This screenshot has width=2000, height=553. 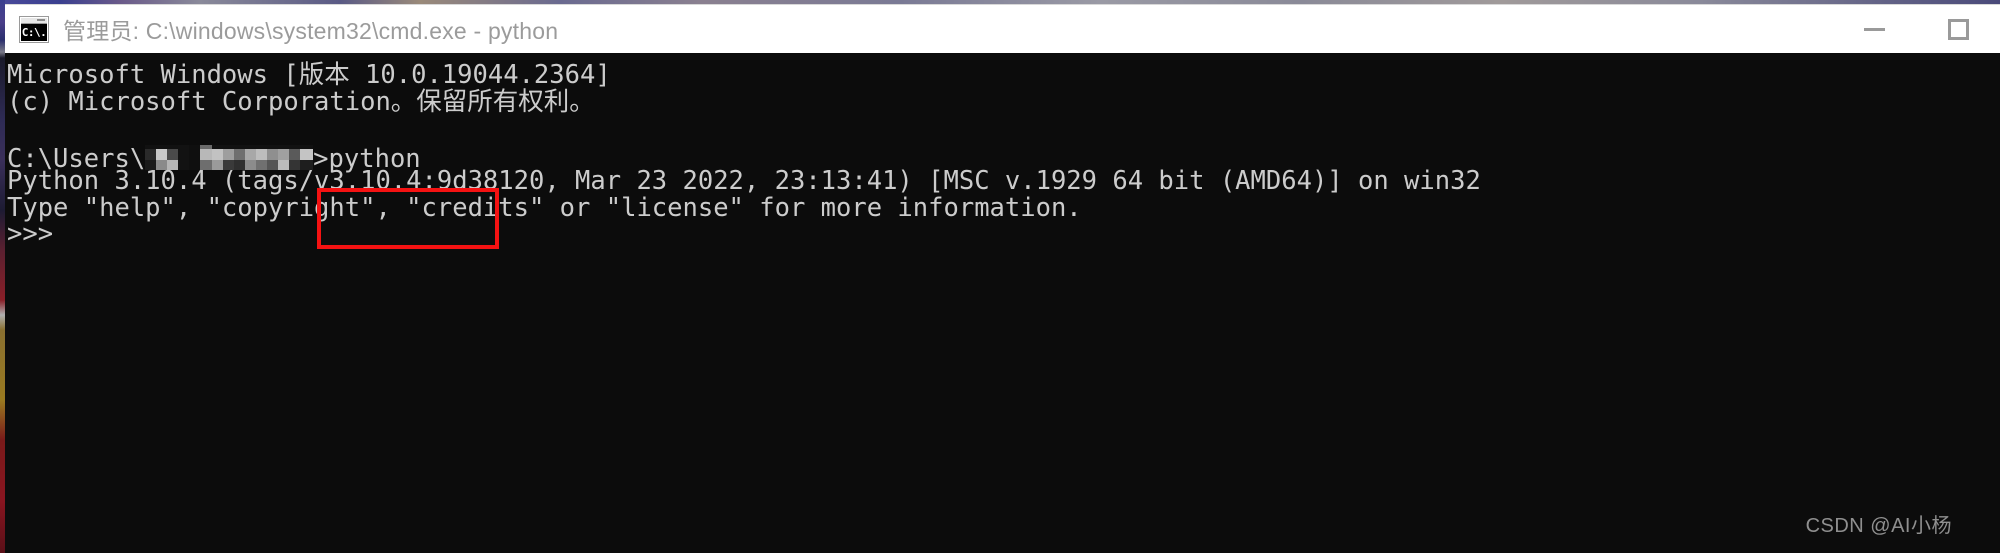 I want to click on maximize-button, so click(x=1958, y=29).